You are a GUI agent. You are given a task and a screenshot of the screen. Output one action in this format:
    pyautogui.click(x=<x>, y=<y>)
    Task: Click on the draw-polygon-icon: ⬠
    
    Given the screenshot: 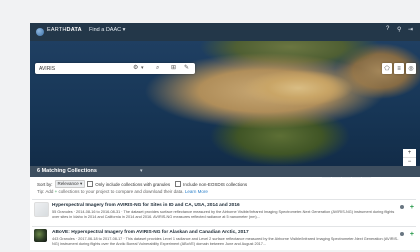 What is the action you would take?
    pyautogui.click(x=387, y=68)
    